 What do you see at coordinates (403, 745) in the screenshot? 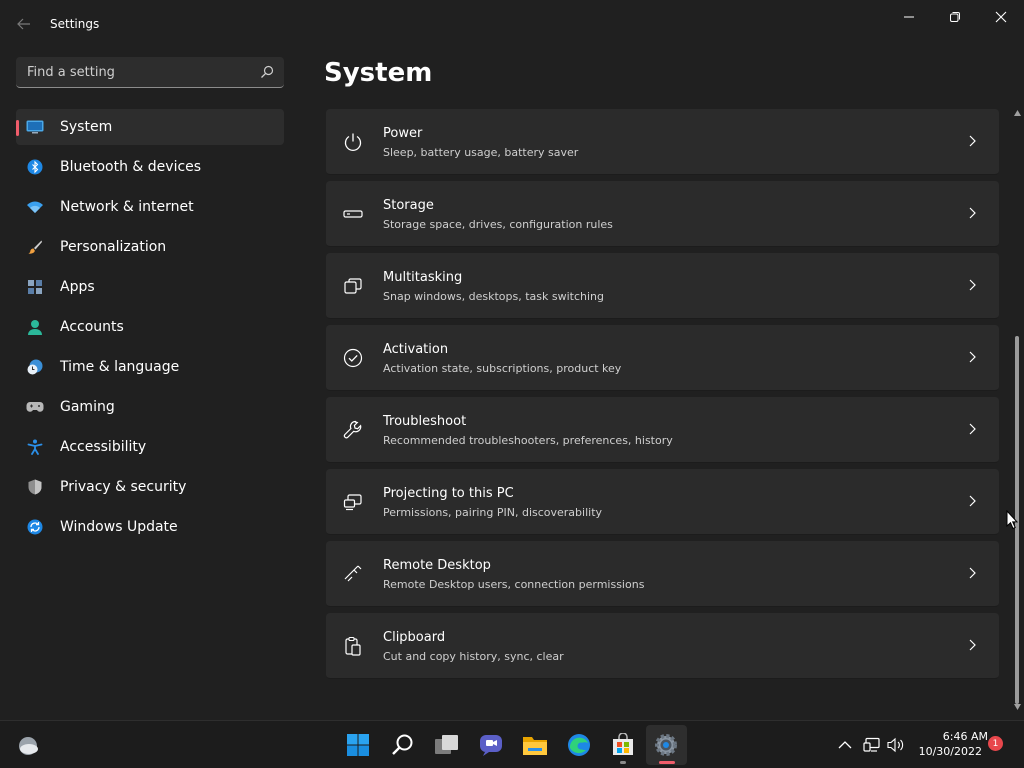
I see `search-taskbar-icon` at bounding box center [403, 745].